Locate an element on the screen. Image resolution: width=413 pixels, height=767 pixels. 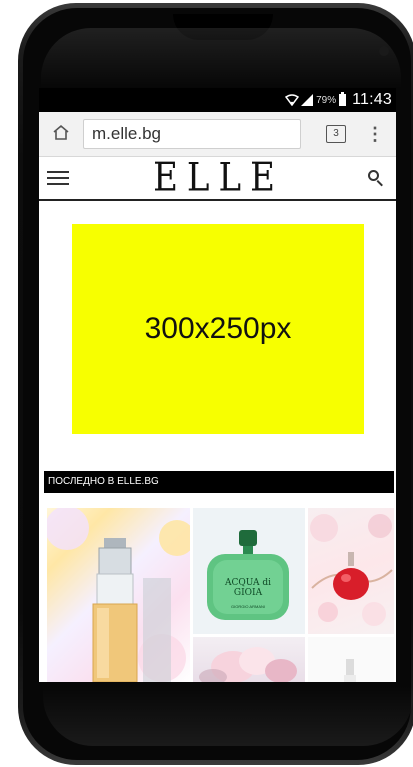
home-icon is located at coordinates (61, 132).